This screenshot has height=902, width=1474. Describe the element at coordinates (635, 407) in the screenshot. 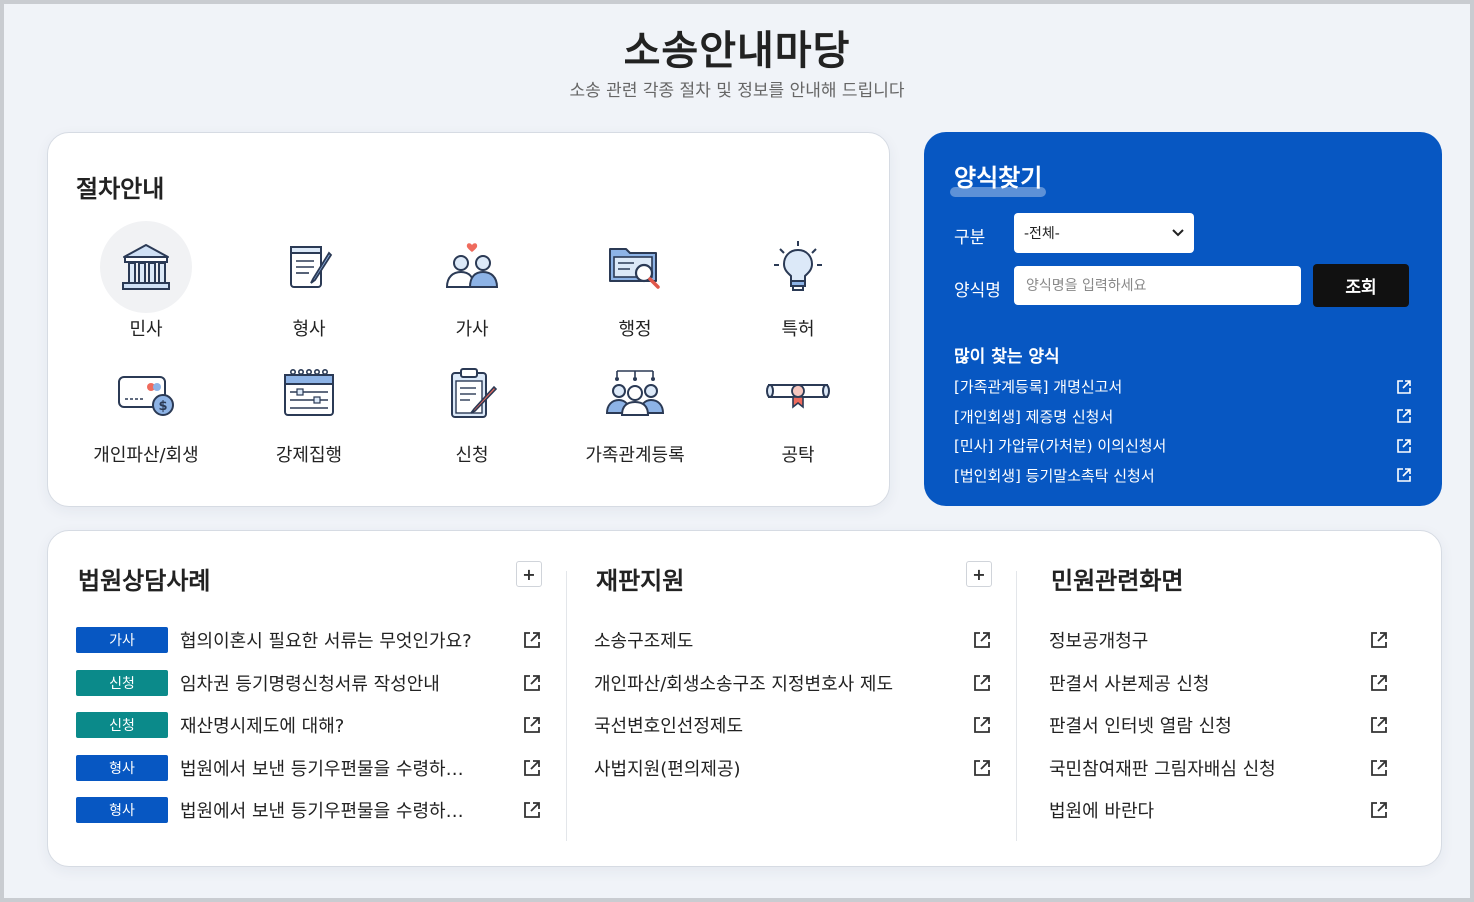

I see `procedure-item-family-registration: 가족관계등록` at that location.